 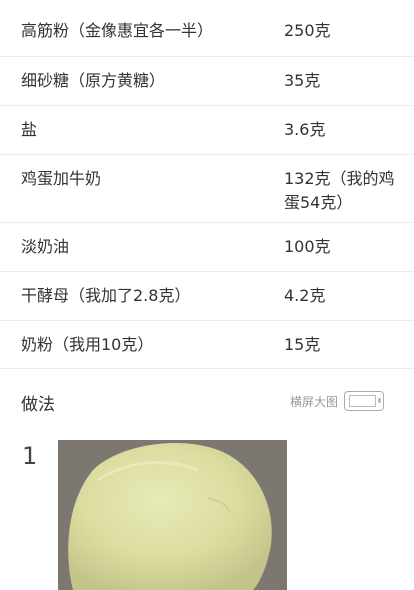 What do you see at coordinates (207, 296) in the screenshot?
I see `ingredient-row: 干酵母（我加了2.8克） 4.2克` at bounding box center [207, 296].